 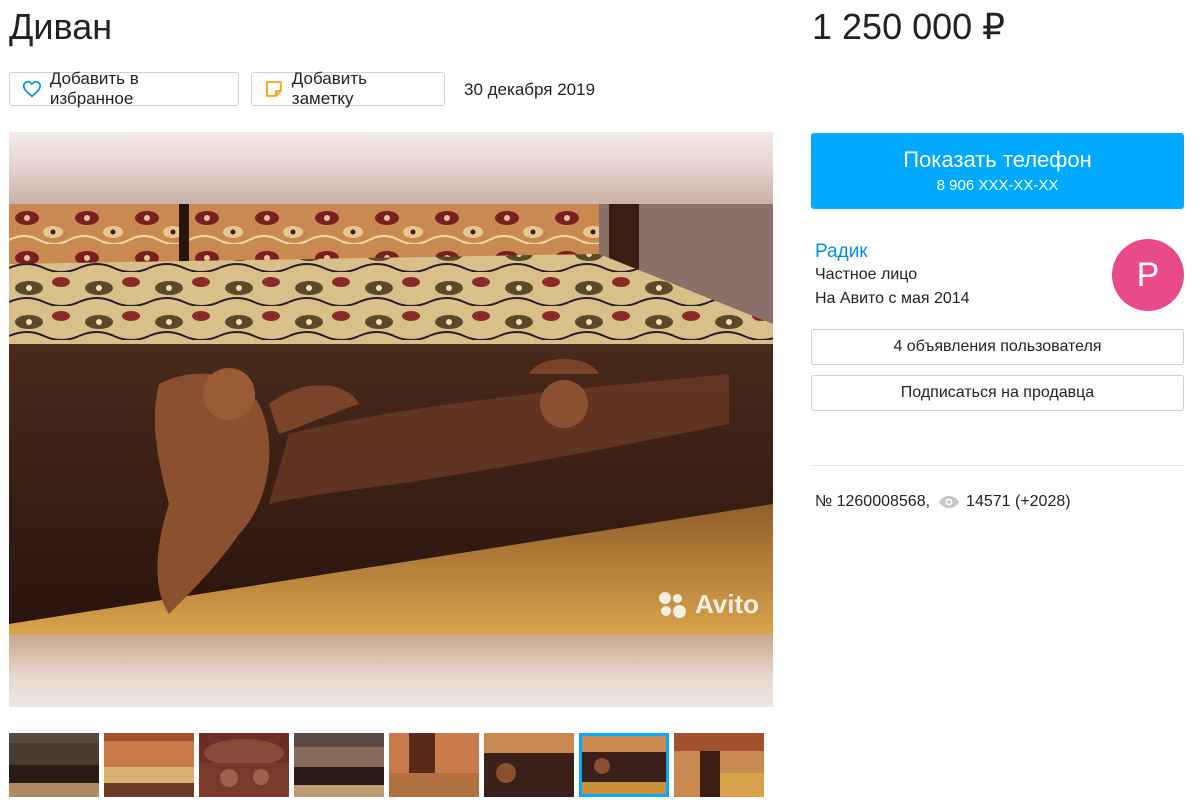 What do you see at coordinates (909, 26) in the screenshot?
I see `listing-price: 1 250 000 ₽` at bounding box center [909, 26].